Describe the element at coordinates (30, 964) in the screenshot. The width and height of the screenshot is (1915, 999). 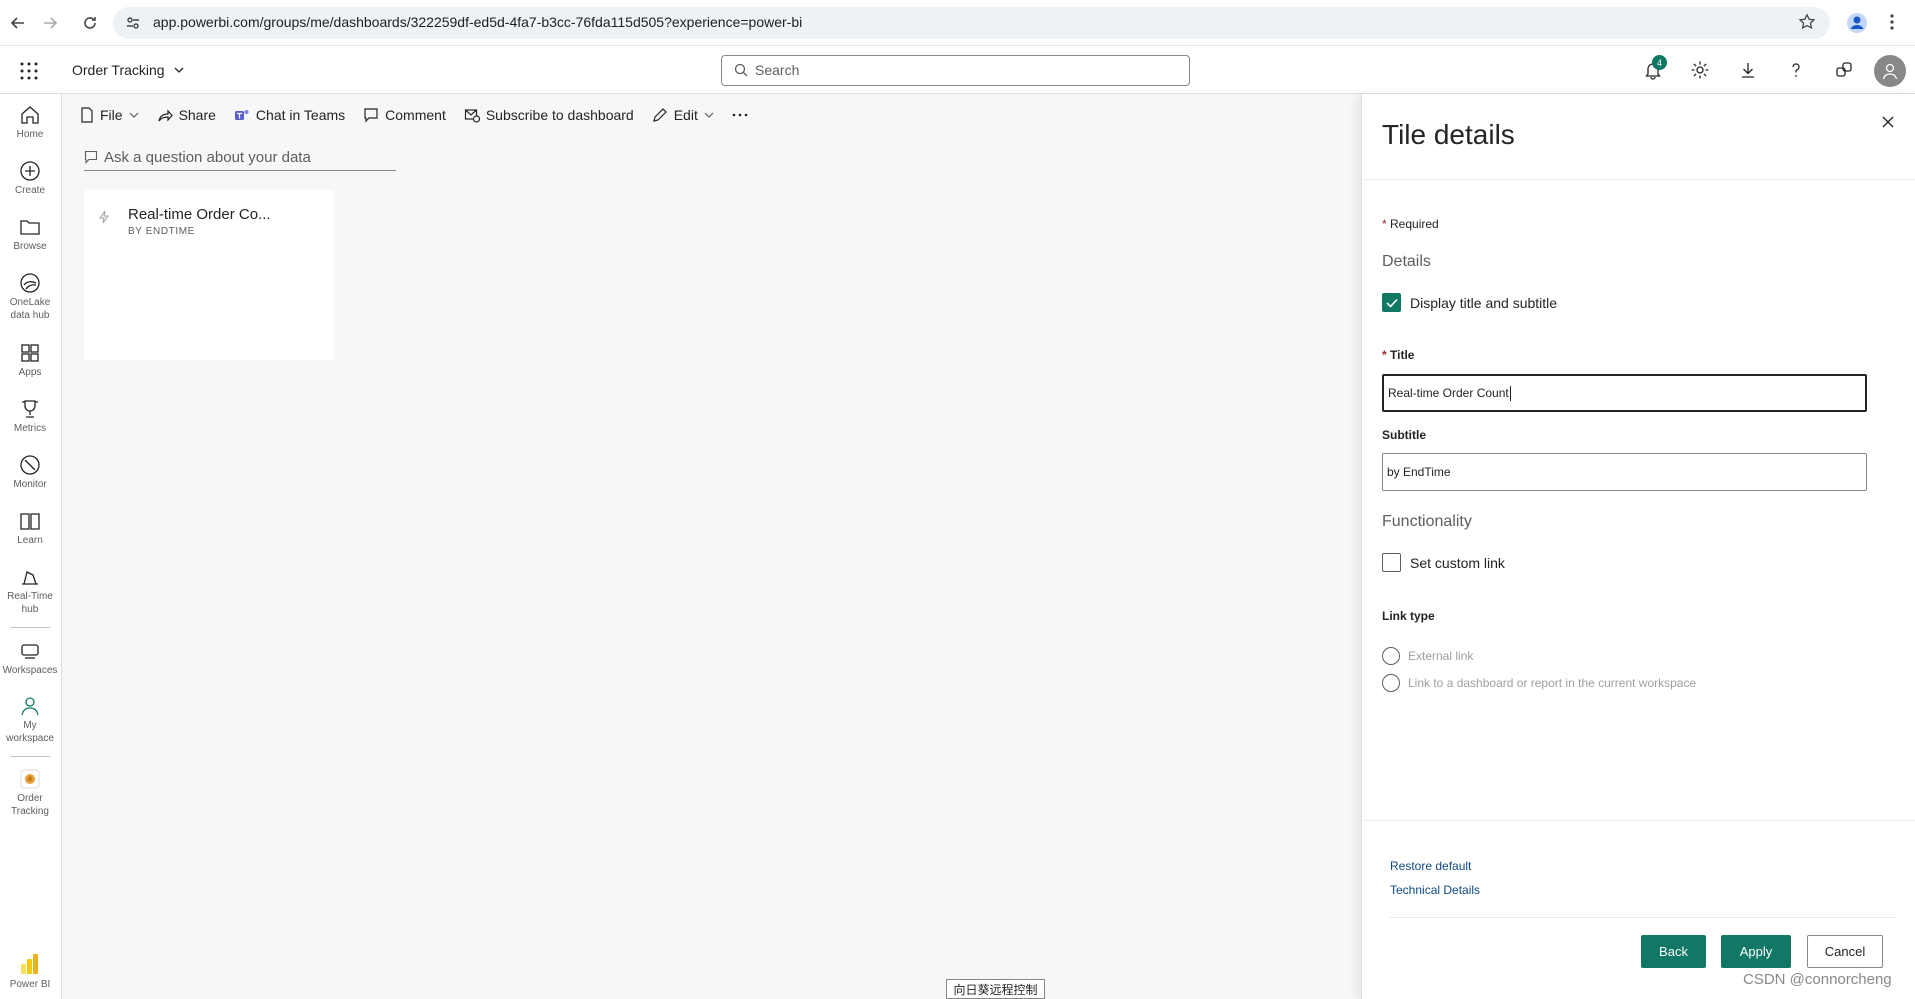
I see `power-bi-logo-icon` at that location.